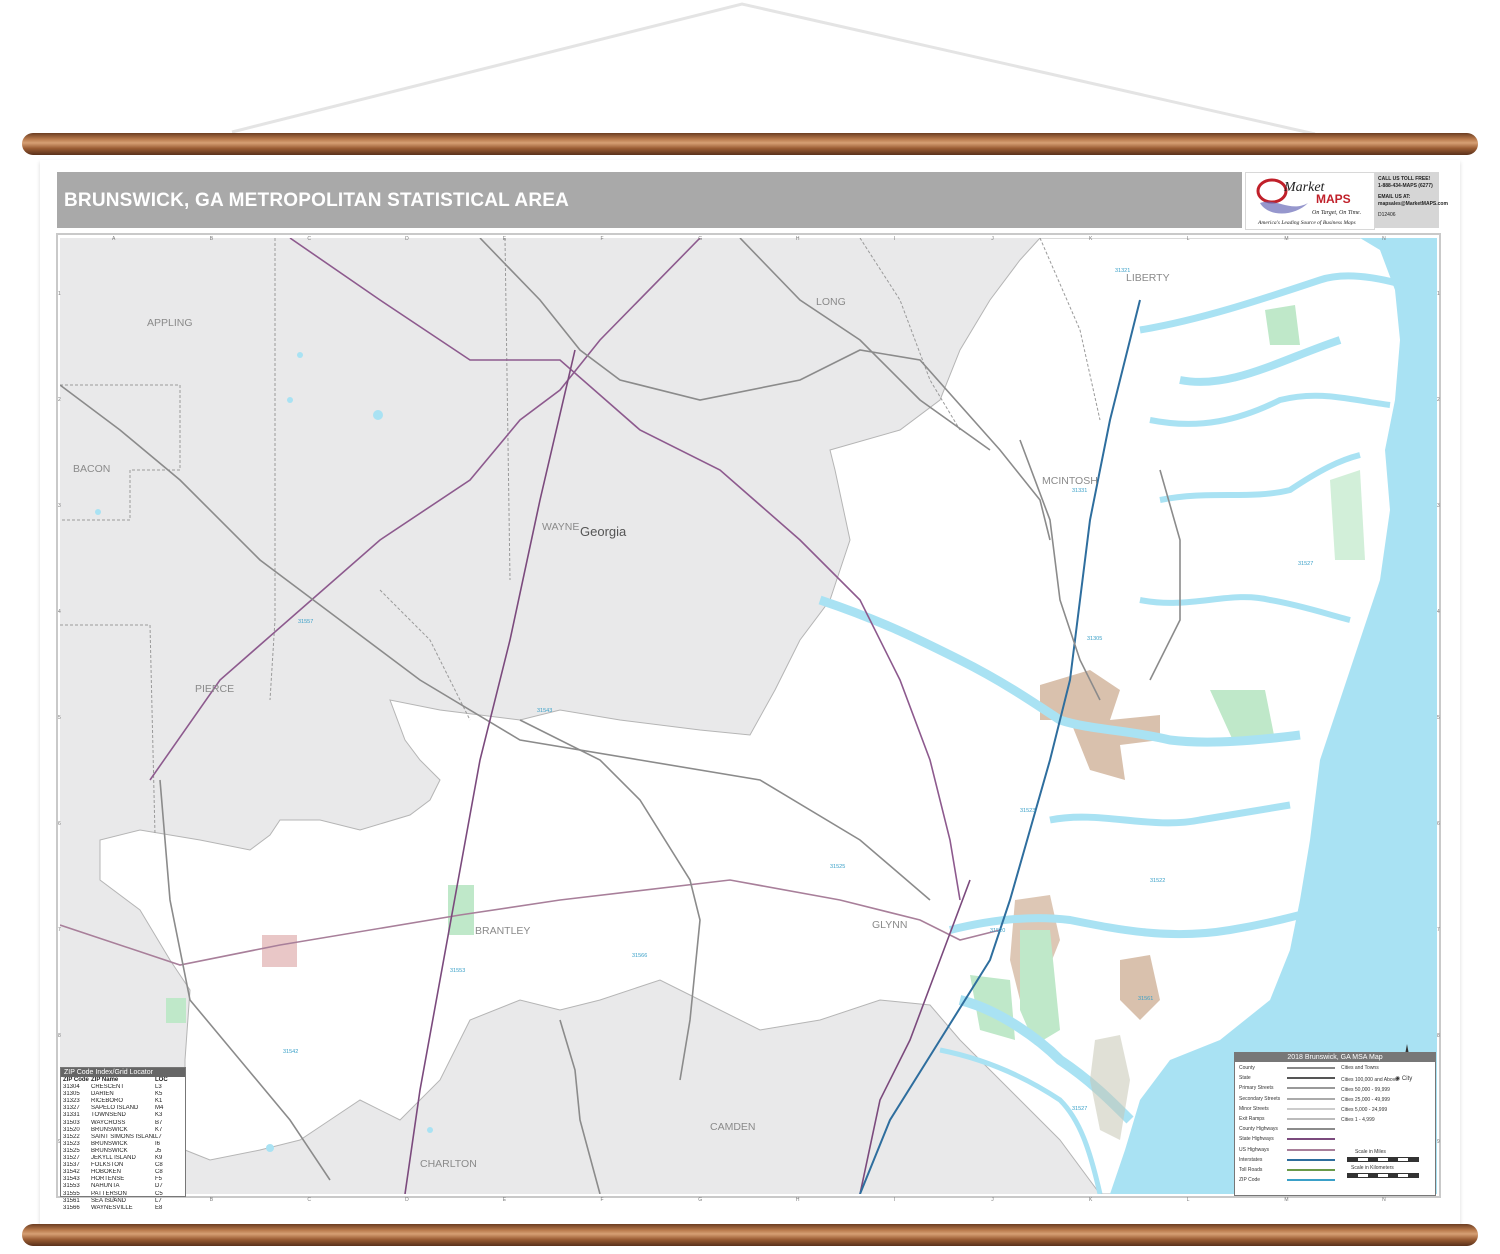  I want to click on table-cell: 31527, so click(71, 1158).